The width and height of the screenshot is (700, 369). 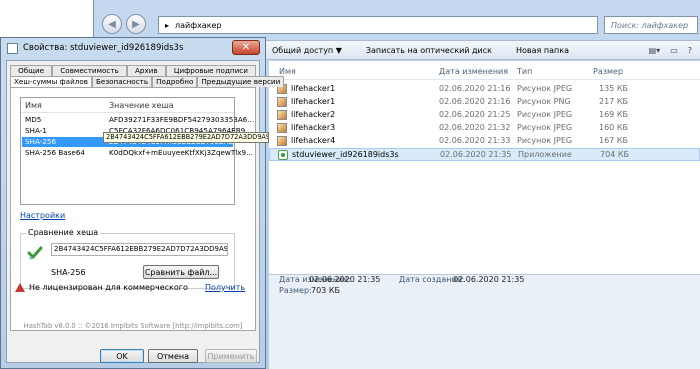 What do you see at coordinates (20, 287) in the screenshot?
I see `warning-icon` at bounding box center [20, 287].